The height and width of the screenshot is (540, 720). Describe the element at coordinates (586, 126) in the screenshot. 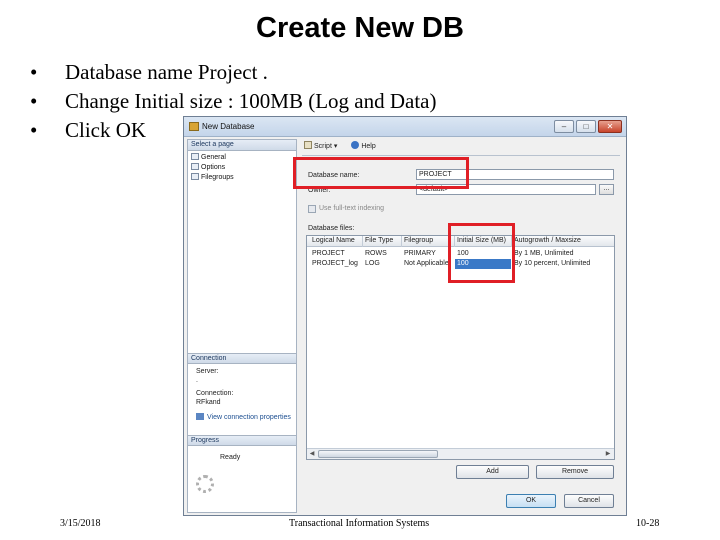

I see `maximize-button: □` at that location.